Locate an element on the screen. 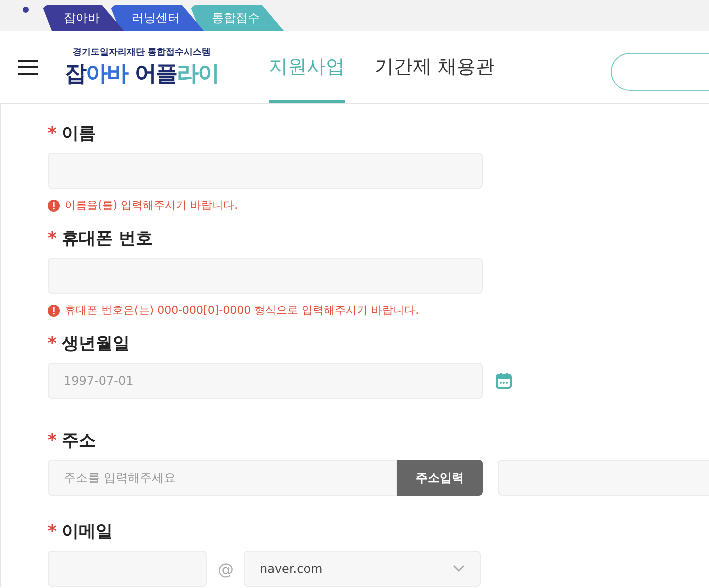  field-label: 생년월일 is located at coordinates (96, 344).